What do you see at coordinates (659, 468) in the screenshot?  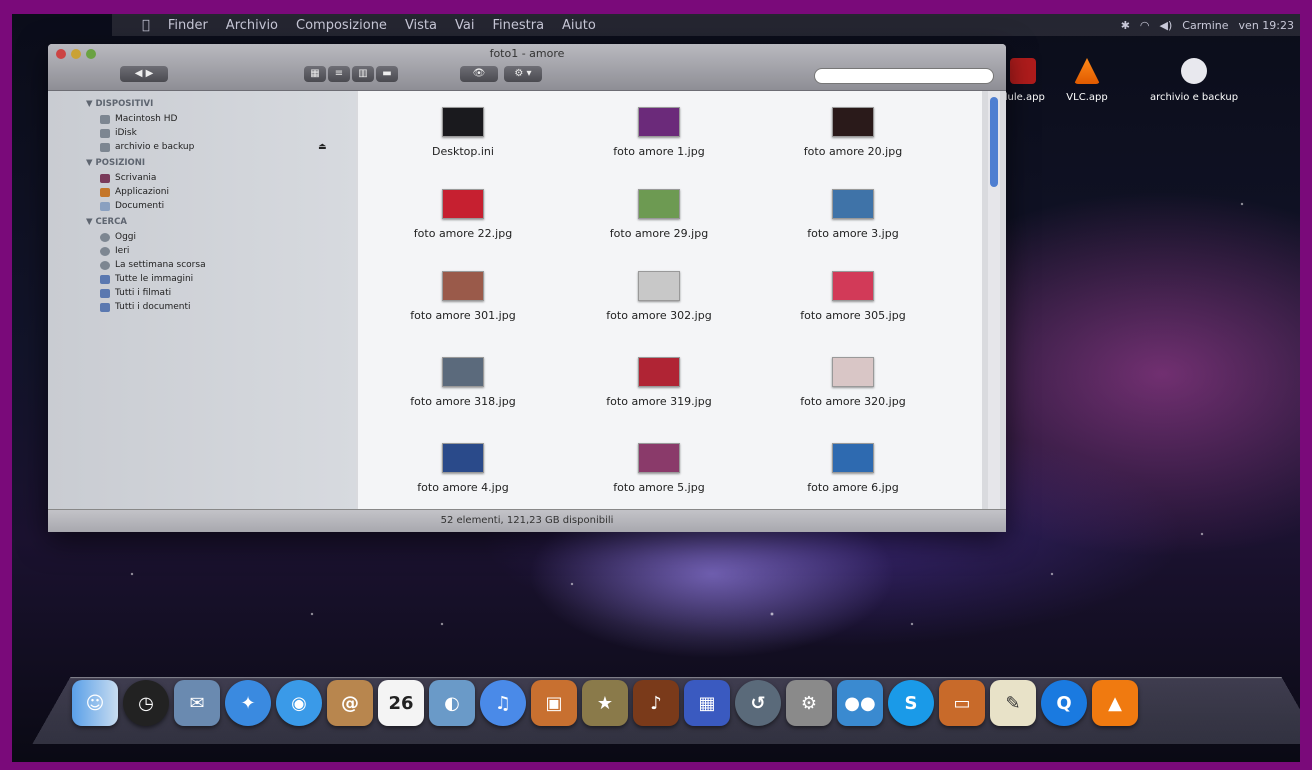 I see `file-item: foto amore 5.jpg` at bounding box center [659, 468].